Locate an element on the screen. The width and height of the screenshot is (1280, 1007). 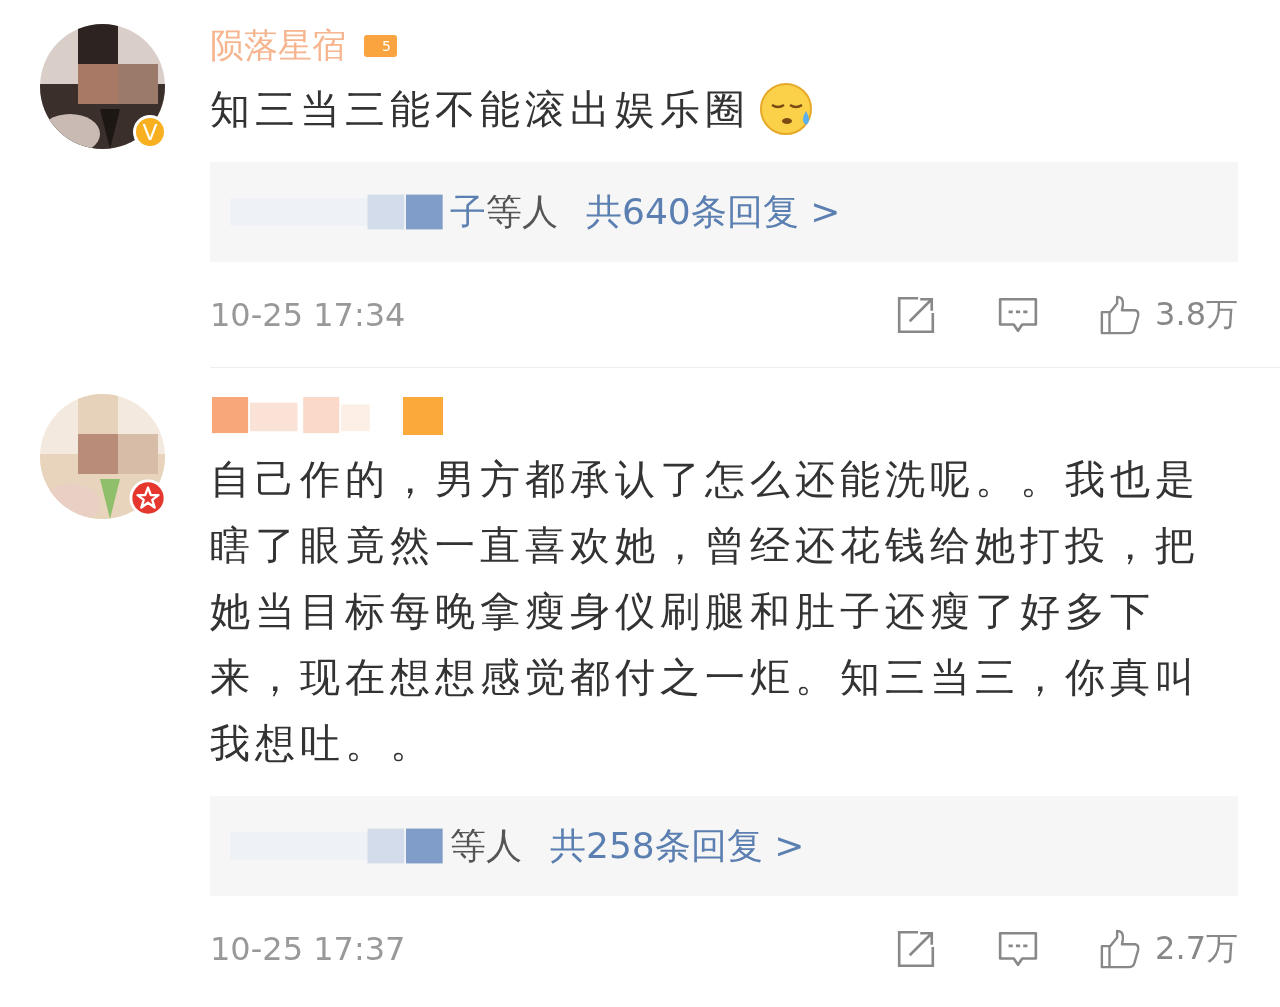
replies-panel: 等人 共258条回复 > is located at coordinates (724, 846).